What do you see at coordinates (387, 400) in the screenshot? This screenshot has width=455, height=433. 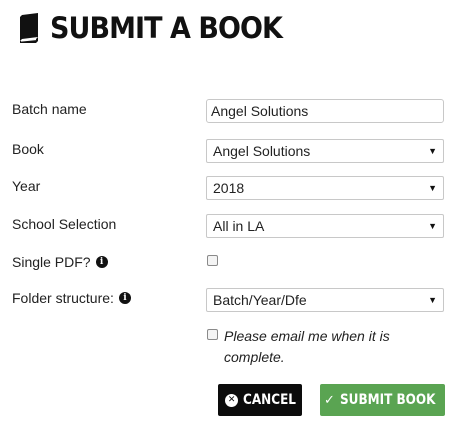 I see `submit-book-button-label: SUBMIT BOOK` at bounding box center [387, 400].